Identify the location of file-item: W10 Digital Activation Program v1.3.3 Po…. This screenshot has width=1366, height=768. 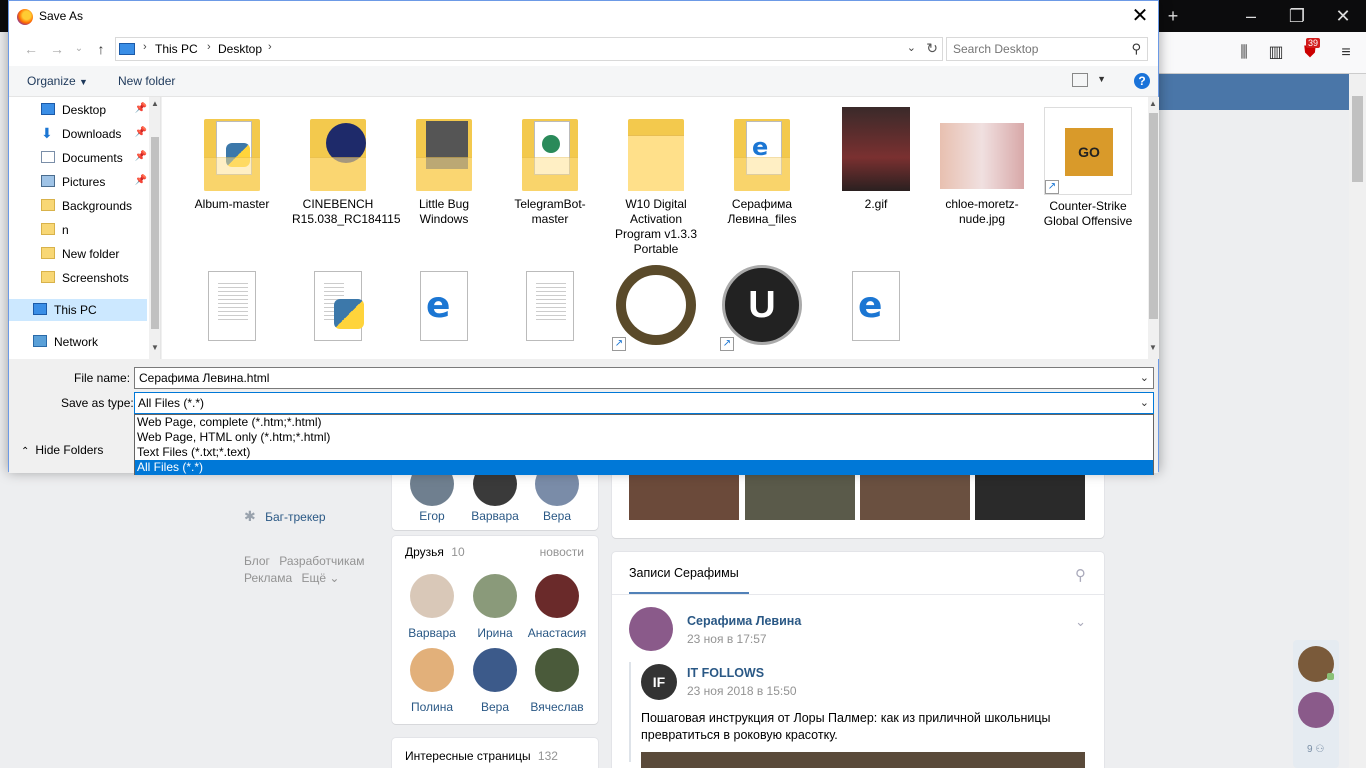
(656, 182).